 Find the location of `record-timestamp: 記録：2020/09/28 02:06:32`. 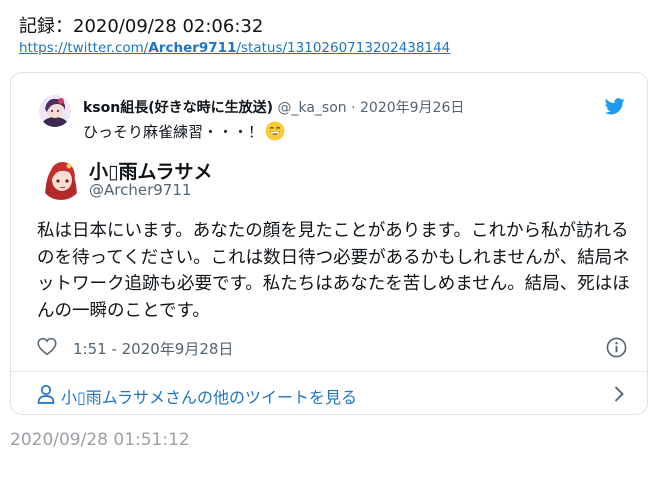

record-timestamp: 記録：2020/09/28 02:06:32 is located at coordinates (141, 26).